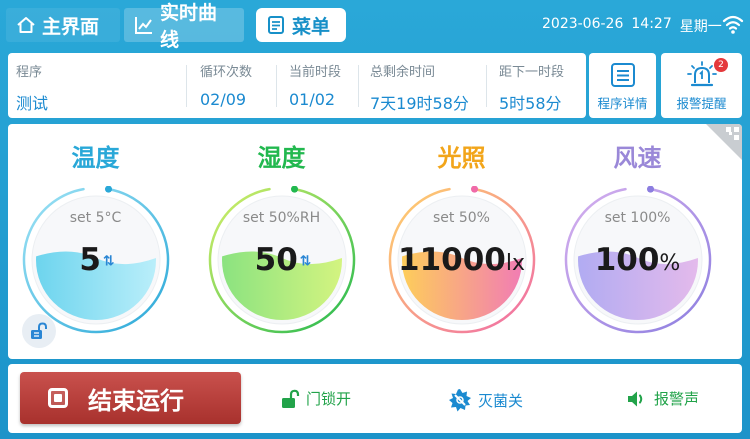 This screenshot has height=439, width=750. I want to click on list-detail-icon, so click(622, 75).